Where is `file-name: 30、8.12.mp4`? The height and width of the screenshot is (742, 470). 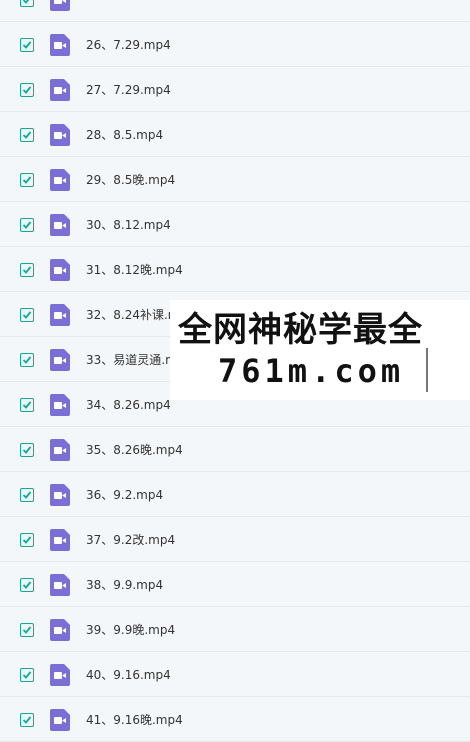
file-name: 30、8.12.mp4 is located at coordinates (128, 224).